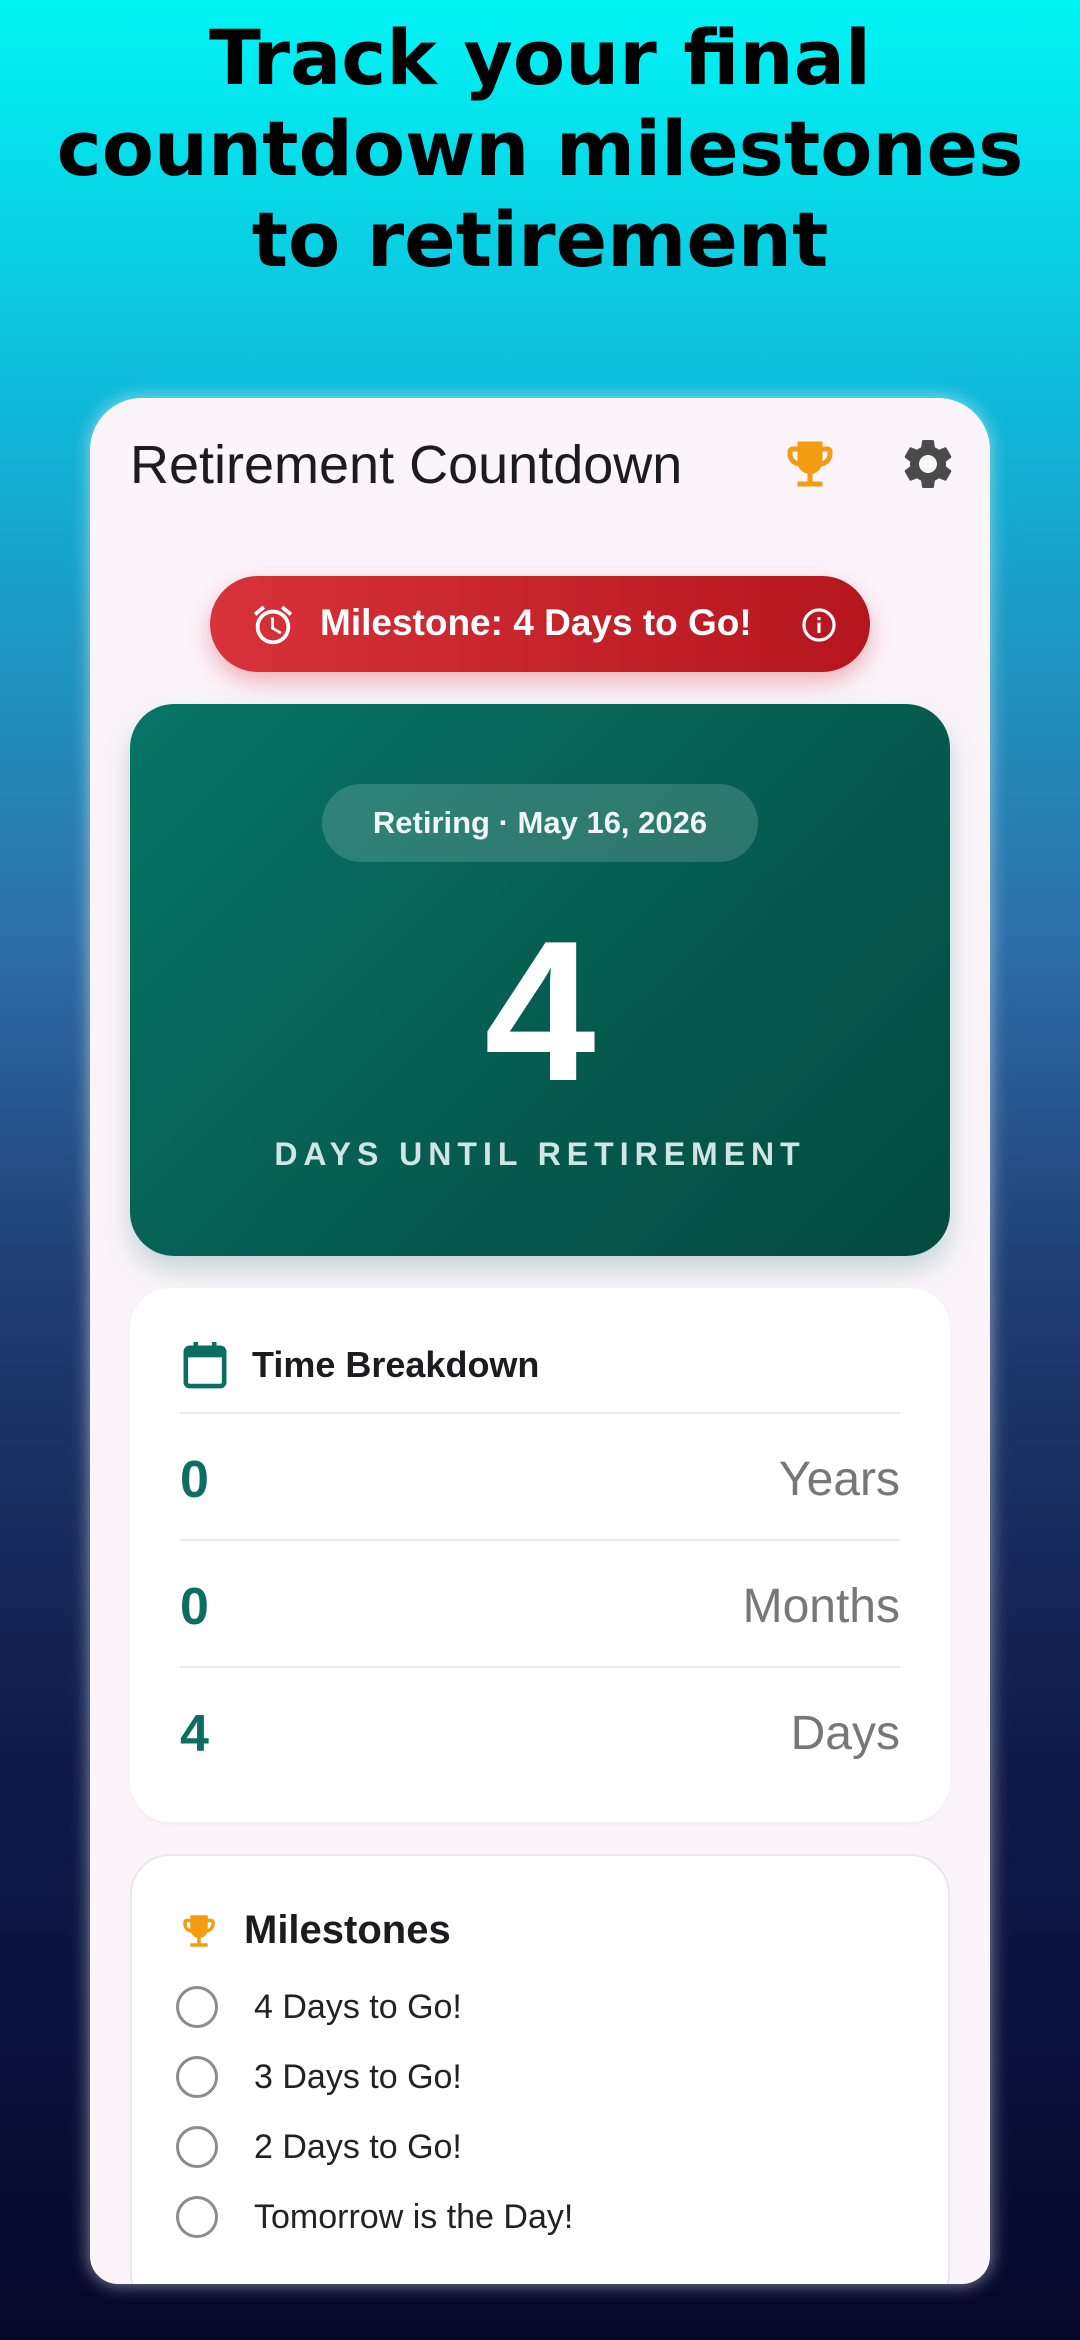 The height and width of the screenshot is (2340, 1080). What do you see at coordinates (536, 622) in the screenshot?
I see `milestone-banner-text: Milestone: 4 Days to Go!` at bounding box center [536, 622].